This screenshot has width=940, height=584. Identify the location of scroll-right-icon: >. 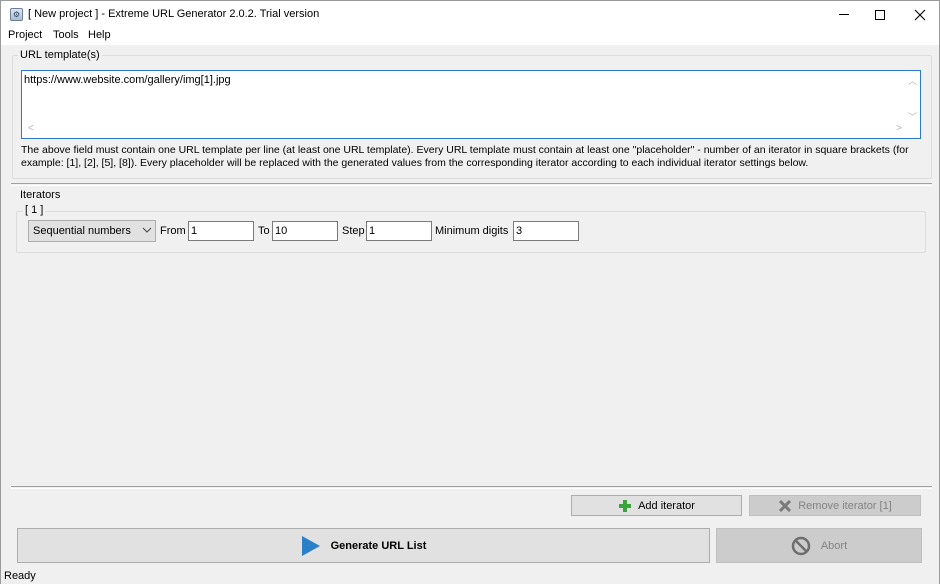
(899, 128).